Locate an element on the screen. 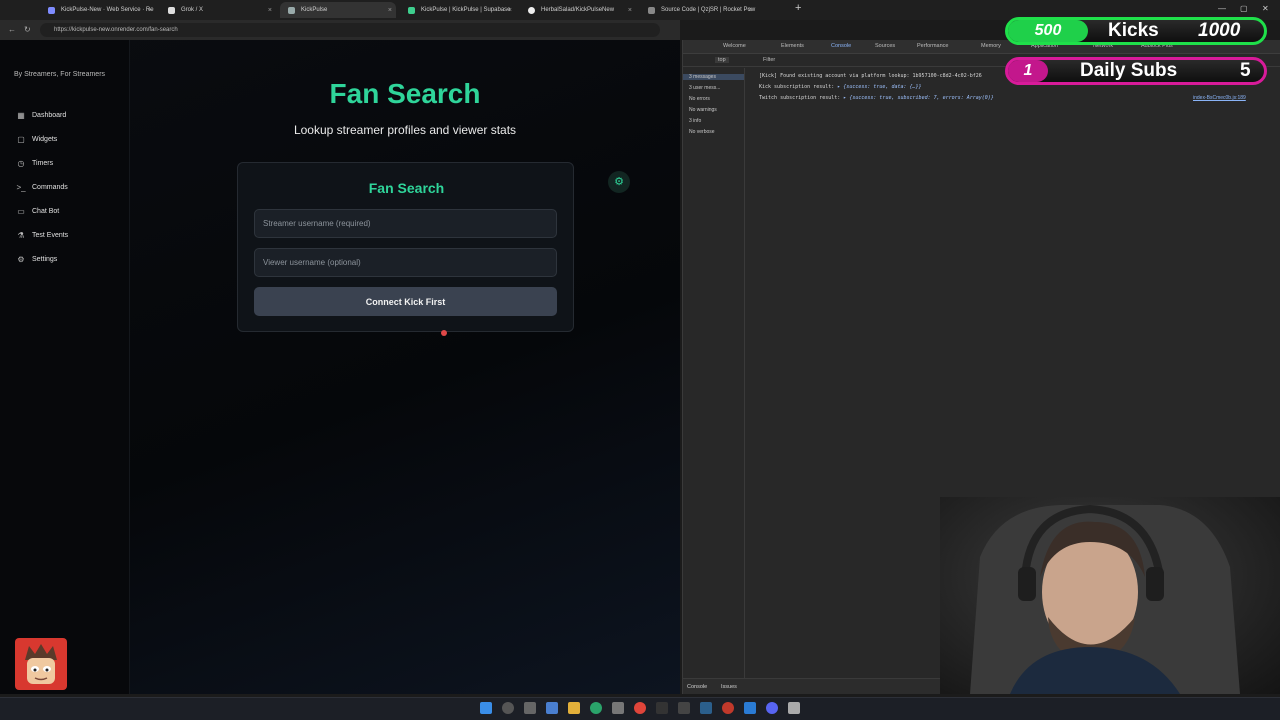 The width and height of the screenshot is (1280, 720). browser-tab: HerbalSalad/KickPulseNew × is located at coordinates (578, 10).